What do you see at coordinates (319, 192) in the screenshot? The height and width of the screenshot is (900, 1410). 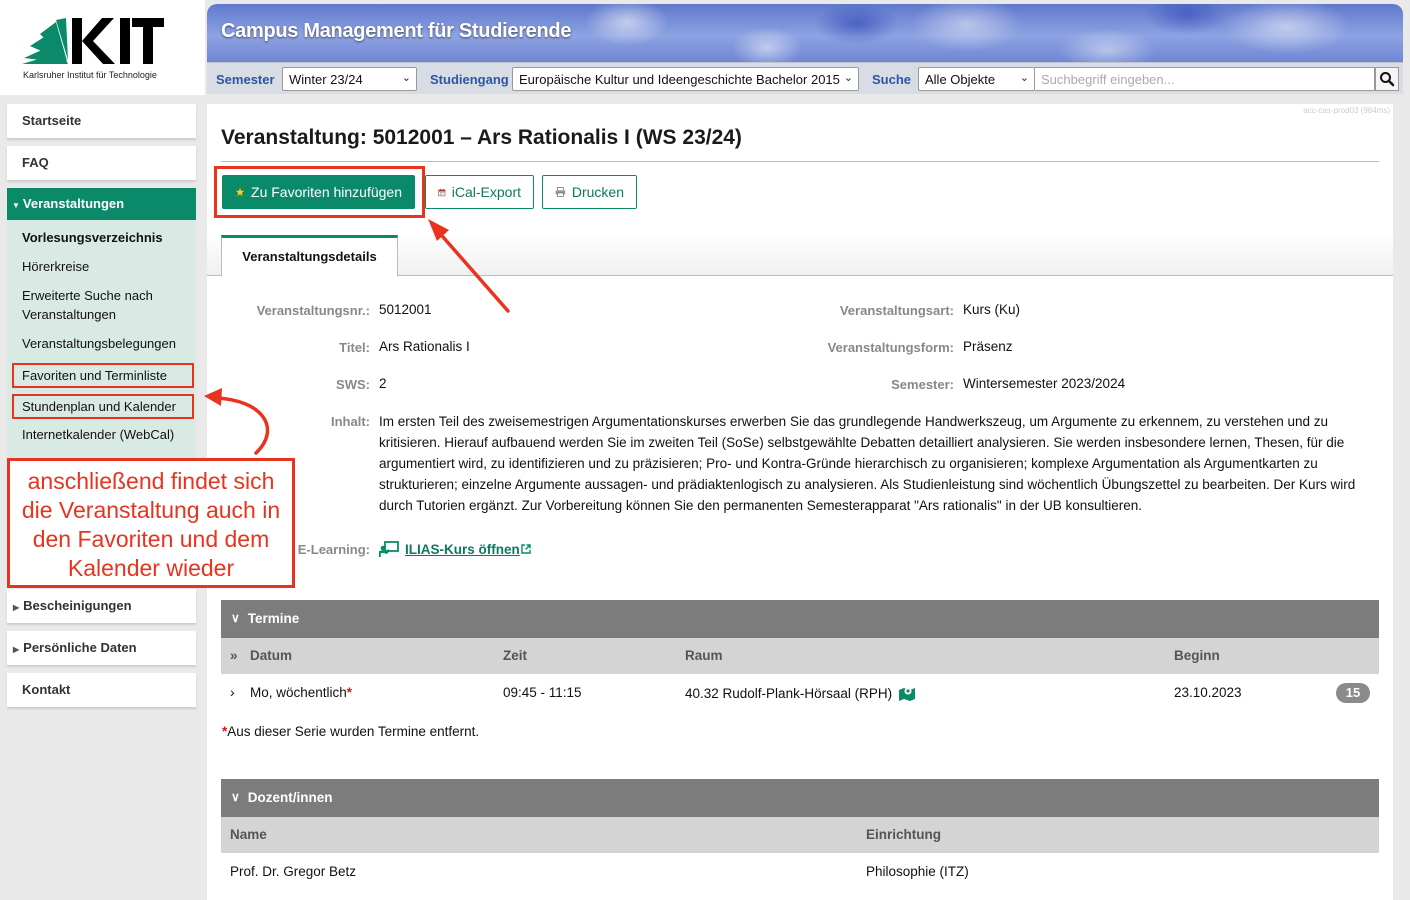 I see `annotation-highlight-box` at bounding box center [319, 192].